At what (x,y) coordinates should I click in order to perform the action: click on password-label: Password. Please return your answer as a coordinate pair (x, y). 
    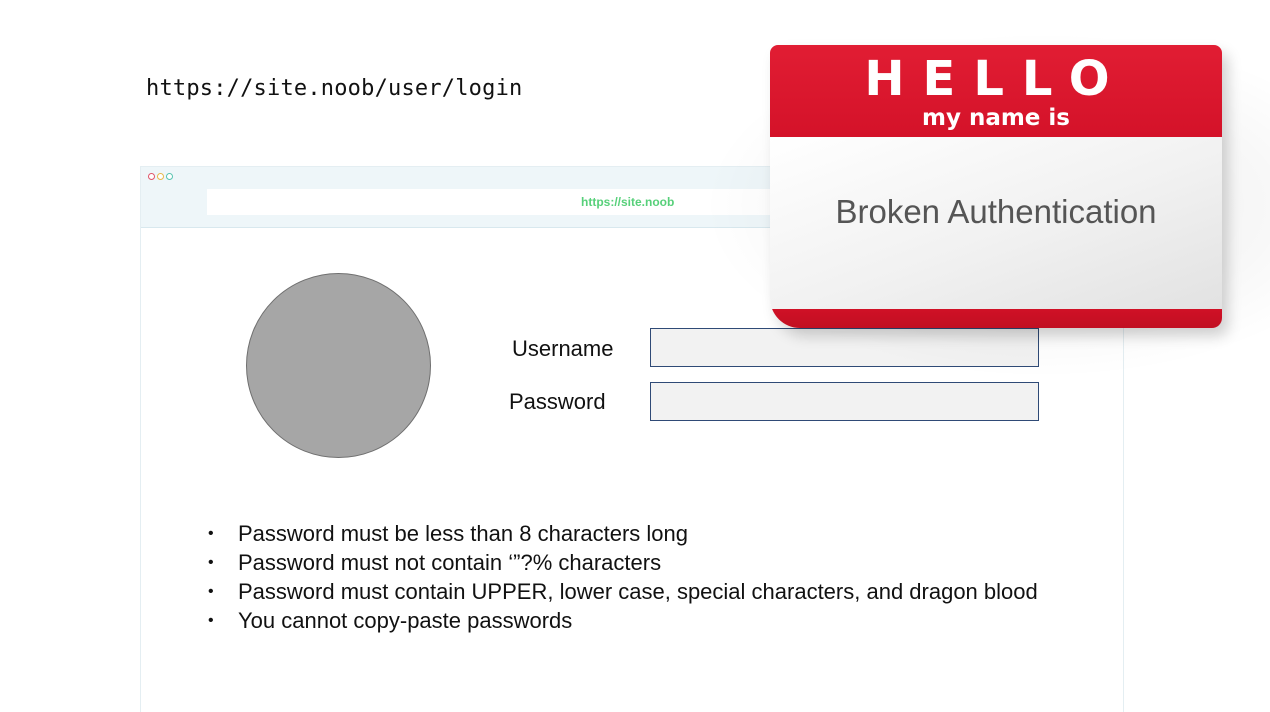
    Looking at the image, I should click on (557, 401).